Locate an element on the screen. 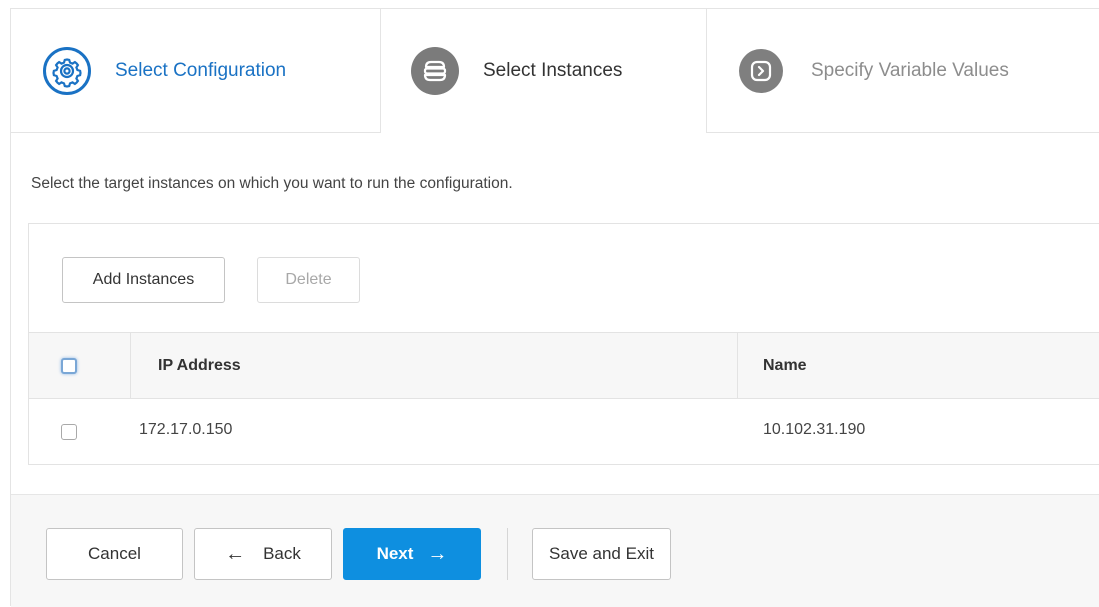 Image resolution: width=1099 pixels, height=607 pixels. back-label: Back is located at coordinates (282, 553).